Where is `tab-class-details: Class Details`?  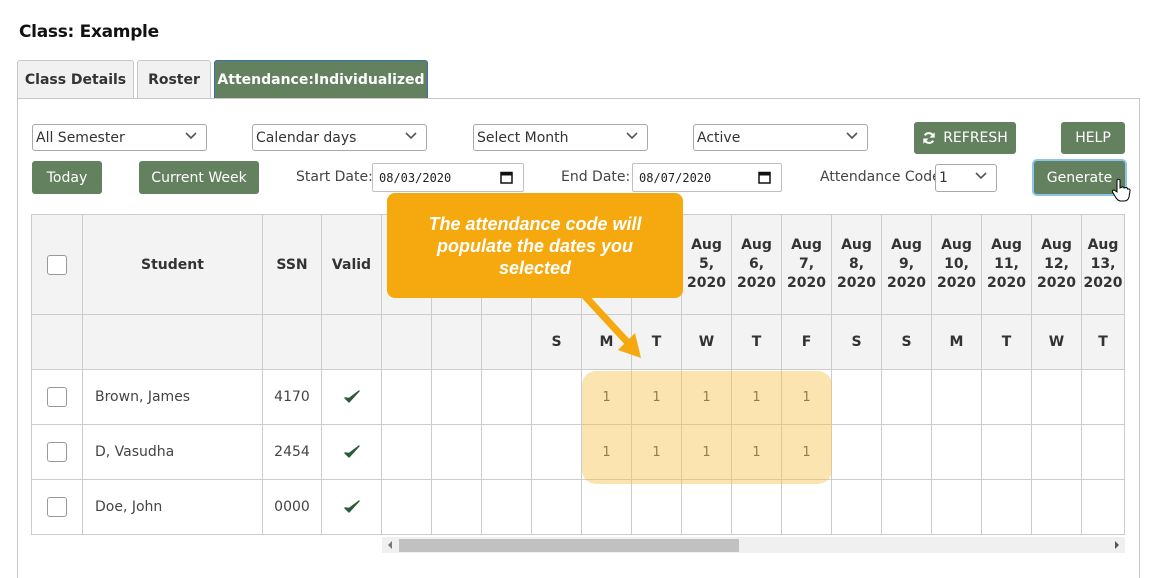
tab-class-details: Class Details is located at coordinates (75, 79).